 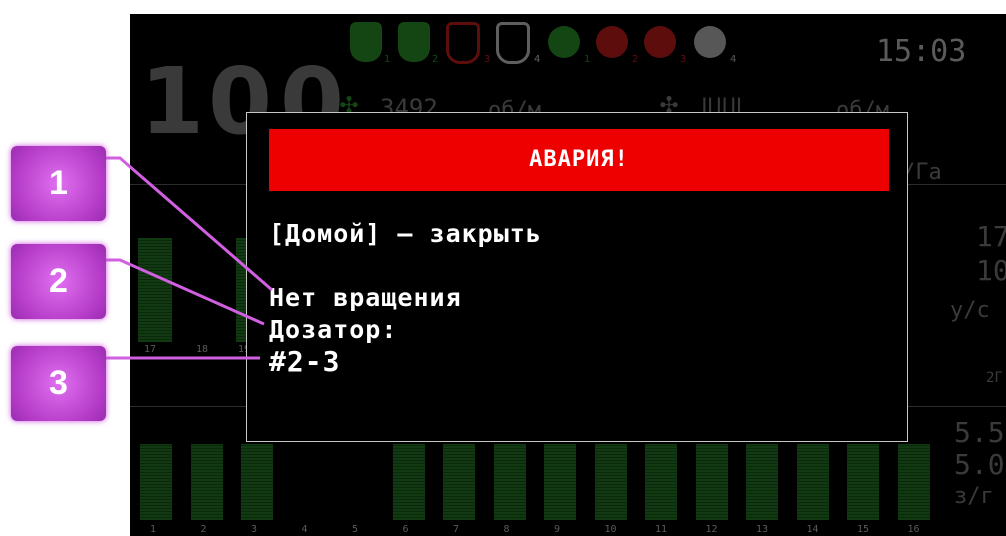 I want to click on callout-3: 3, so click(x=58, y=383).